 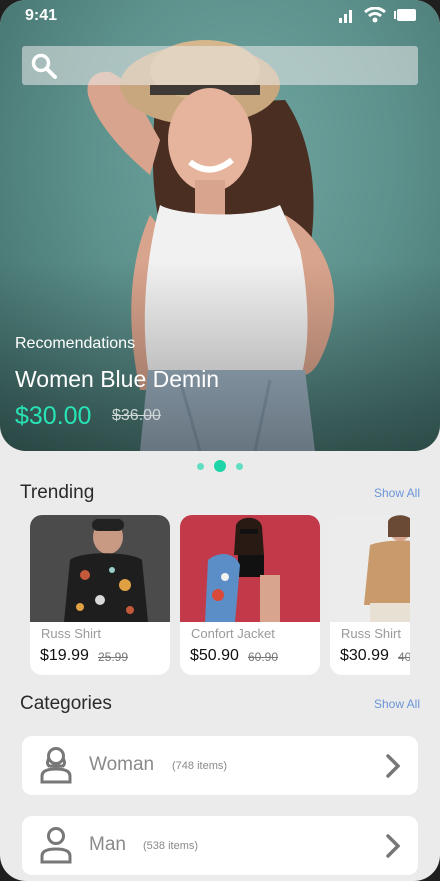 What do you see at coordinates (233, 633) in the screenshot?
I see `product-name: Confort Jacket` at bounding box center [233, 633].